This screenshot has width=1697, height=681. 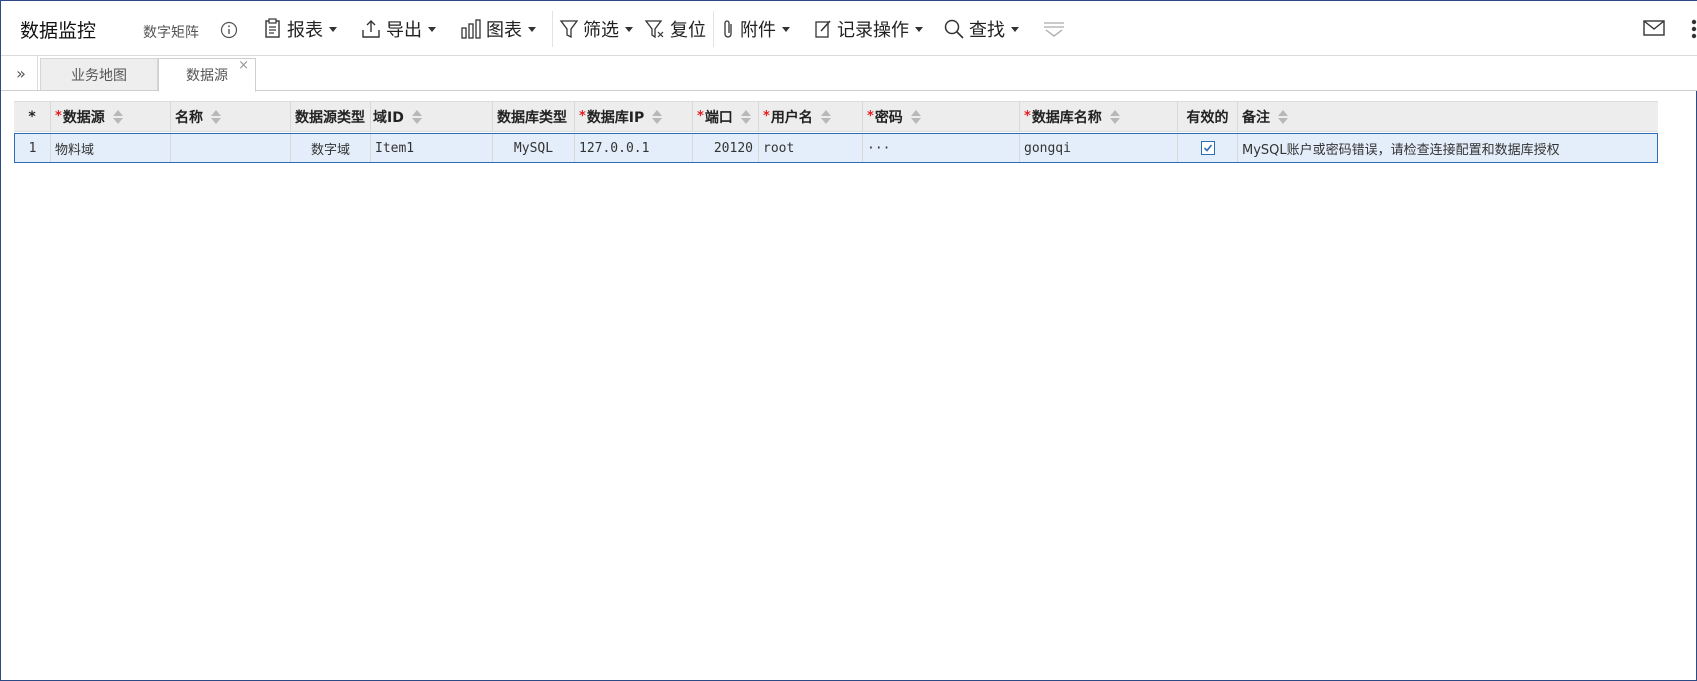 I want to click on valid-checkbox, so click(x=1207, y=148).